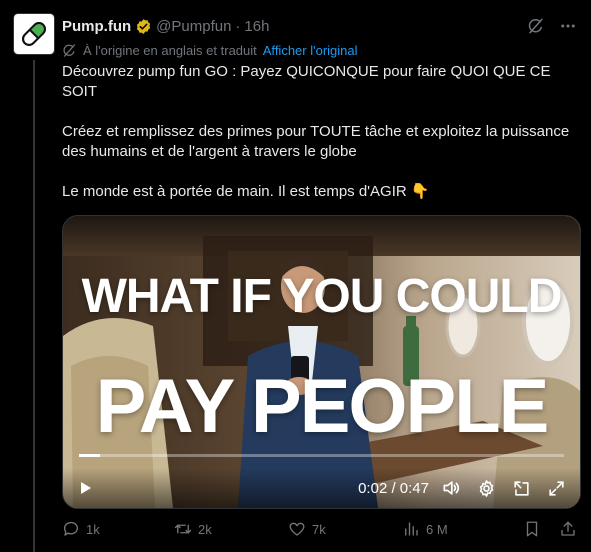 This screenshot has width=591, height=552. I want to click on translation-note: À l'origine en anglais et traduit, so click(170, 50).